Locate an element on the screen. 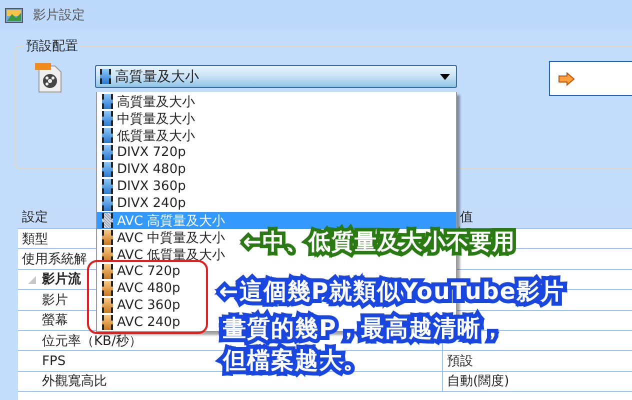 The height and width of the screenshot is (400, 632). dropdown-option: AVC 480p is located at coordinates (139, 288).